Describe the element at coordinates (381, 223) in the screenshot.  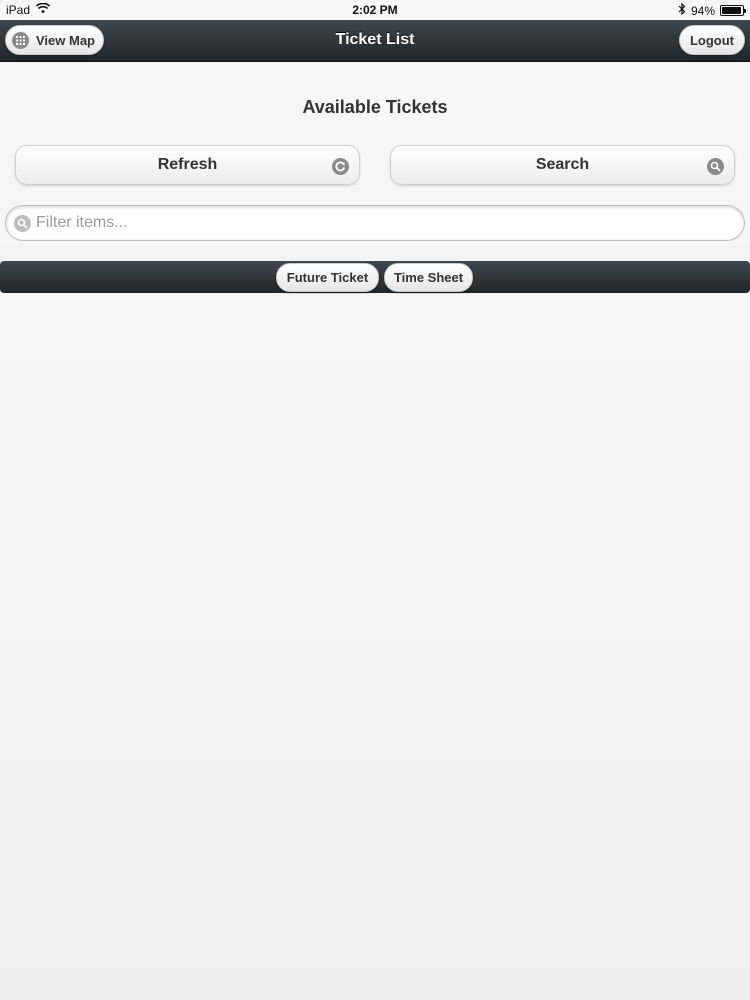
I see `filter-input` at that location.